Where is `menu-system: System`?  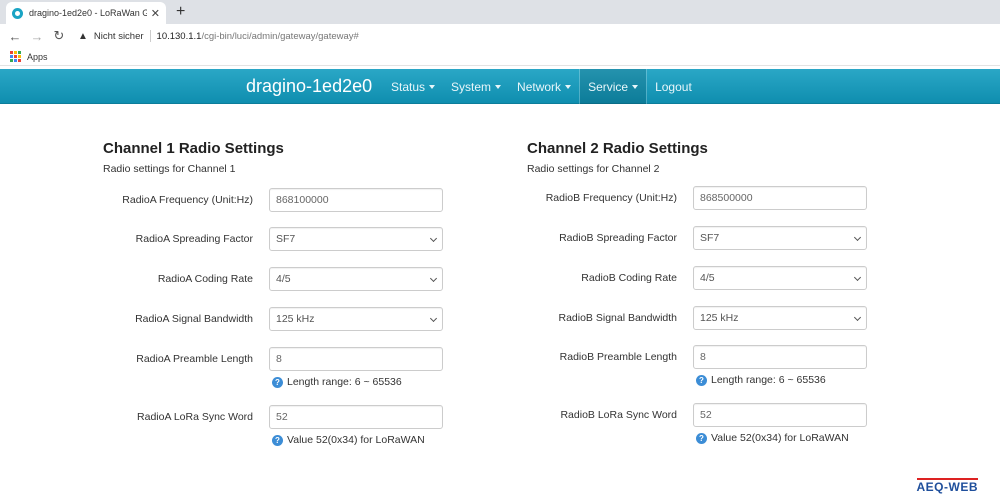
menu-system: System is located at coordinates (476, 86).